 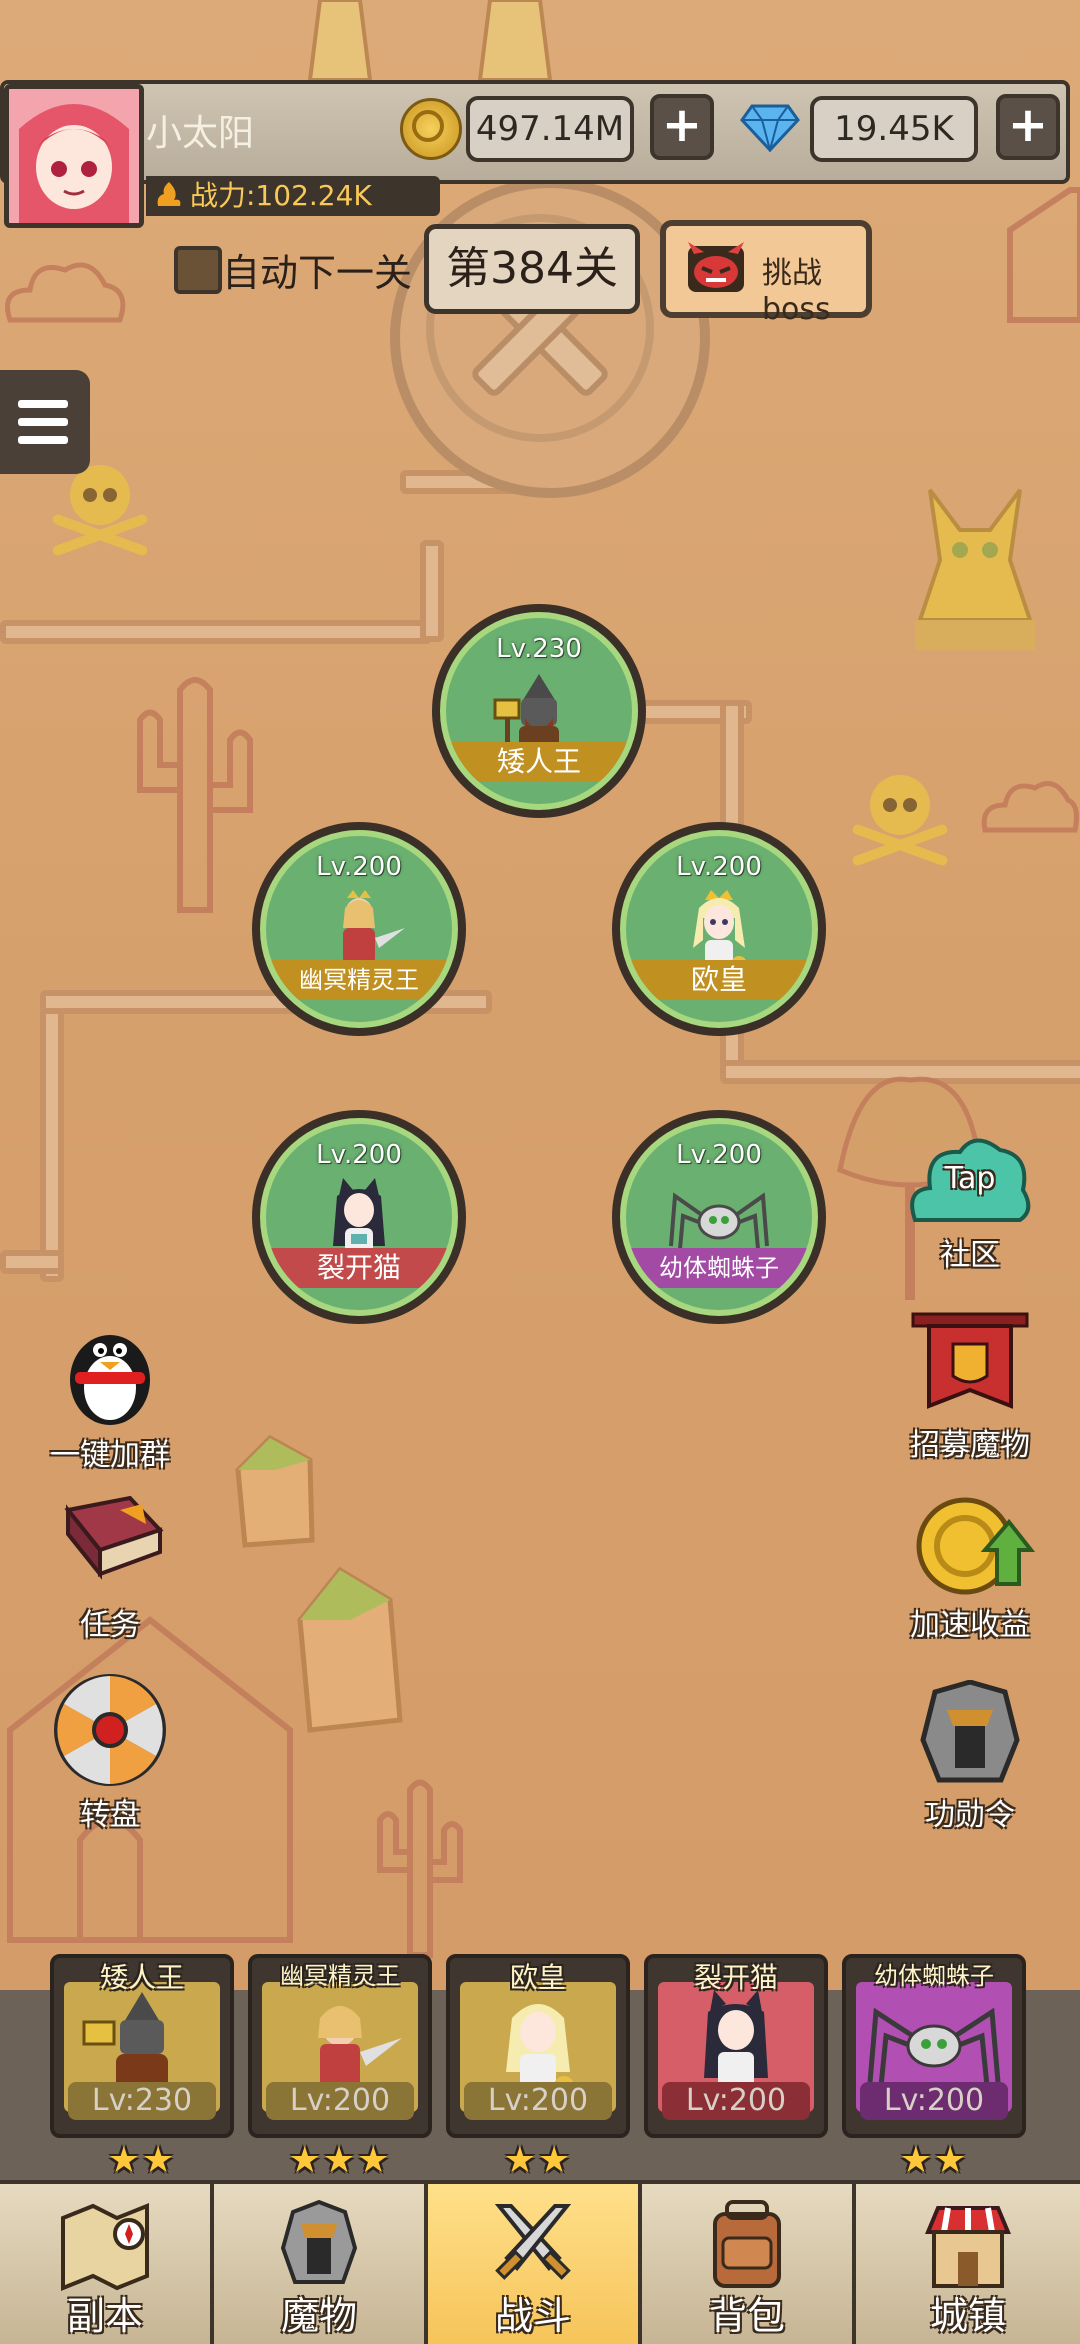 I want to click on hero-portrait: Lv.200 幽冥精灵王, so click(x=359, y=929).